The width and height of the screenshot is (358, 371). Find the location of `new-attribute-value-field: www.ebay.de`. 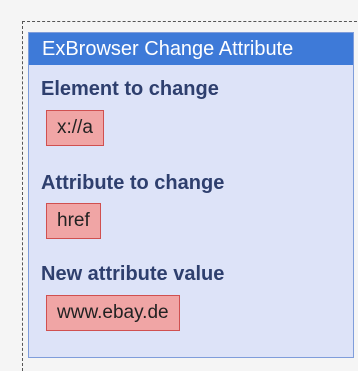

new-attribute-value-field: www.ebay.de is located at coordinates (113, 313).